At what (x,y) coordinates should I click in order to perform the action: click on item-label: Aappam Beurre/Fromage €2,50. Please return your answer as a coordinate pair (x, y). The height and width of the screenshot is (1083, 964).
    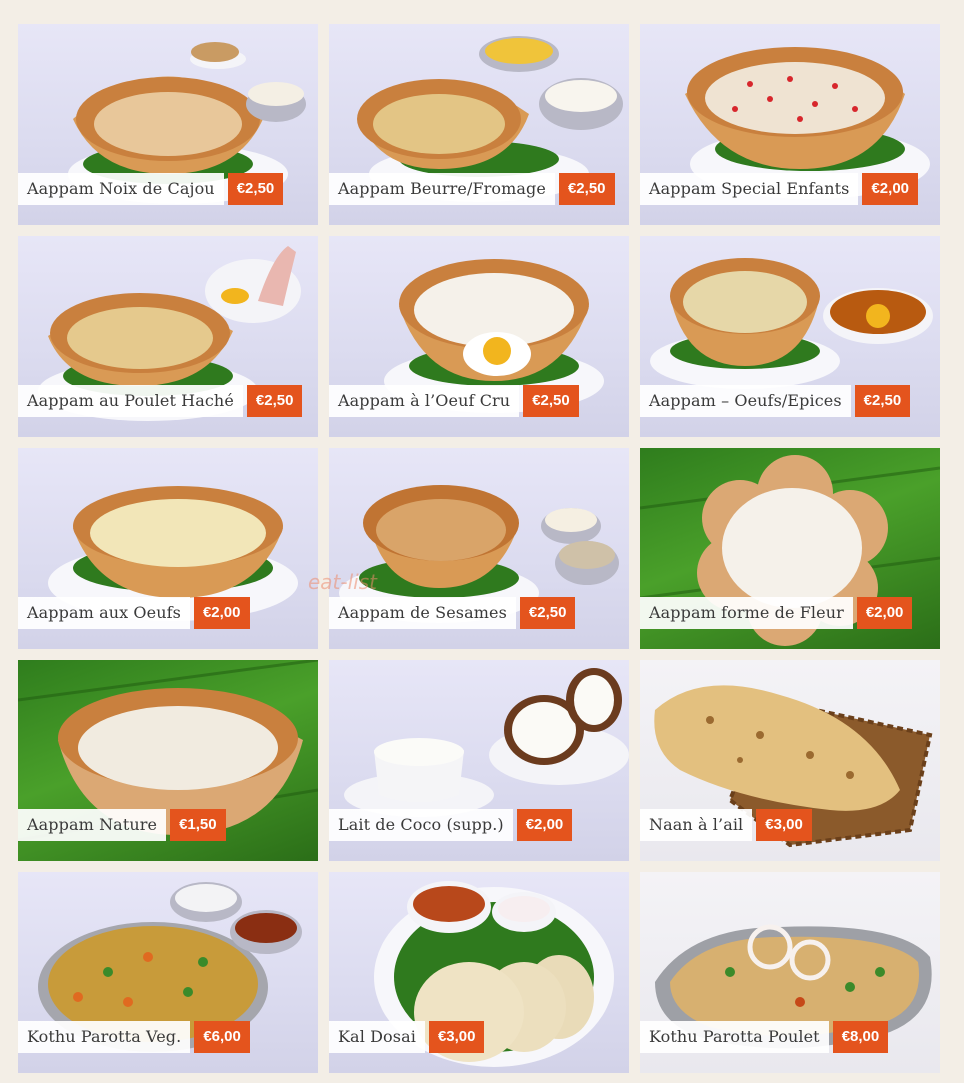
    Looking at the image, I should click on (472, 189).